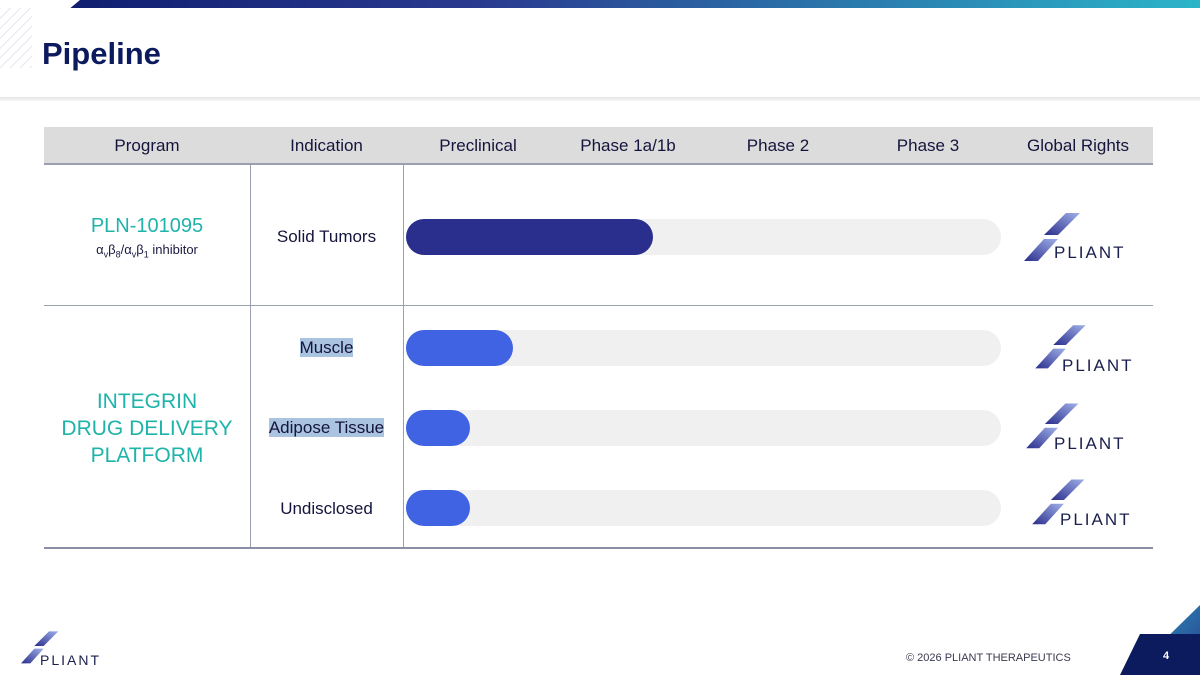 The height and width of the screenshot is (675, 1200). What do you see at coordinates (147, 251) in the screenshot?
I see `program-mechanism: αvβ8/αvβ1 inhibitor` at bounding box center [147, 251].